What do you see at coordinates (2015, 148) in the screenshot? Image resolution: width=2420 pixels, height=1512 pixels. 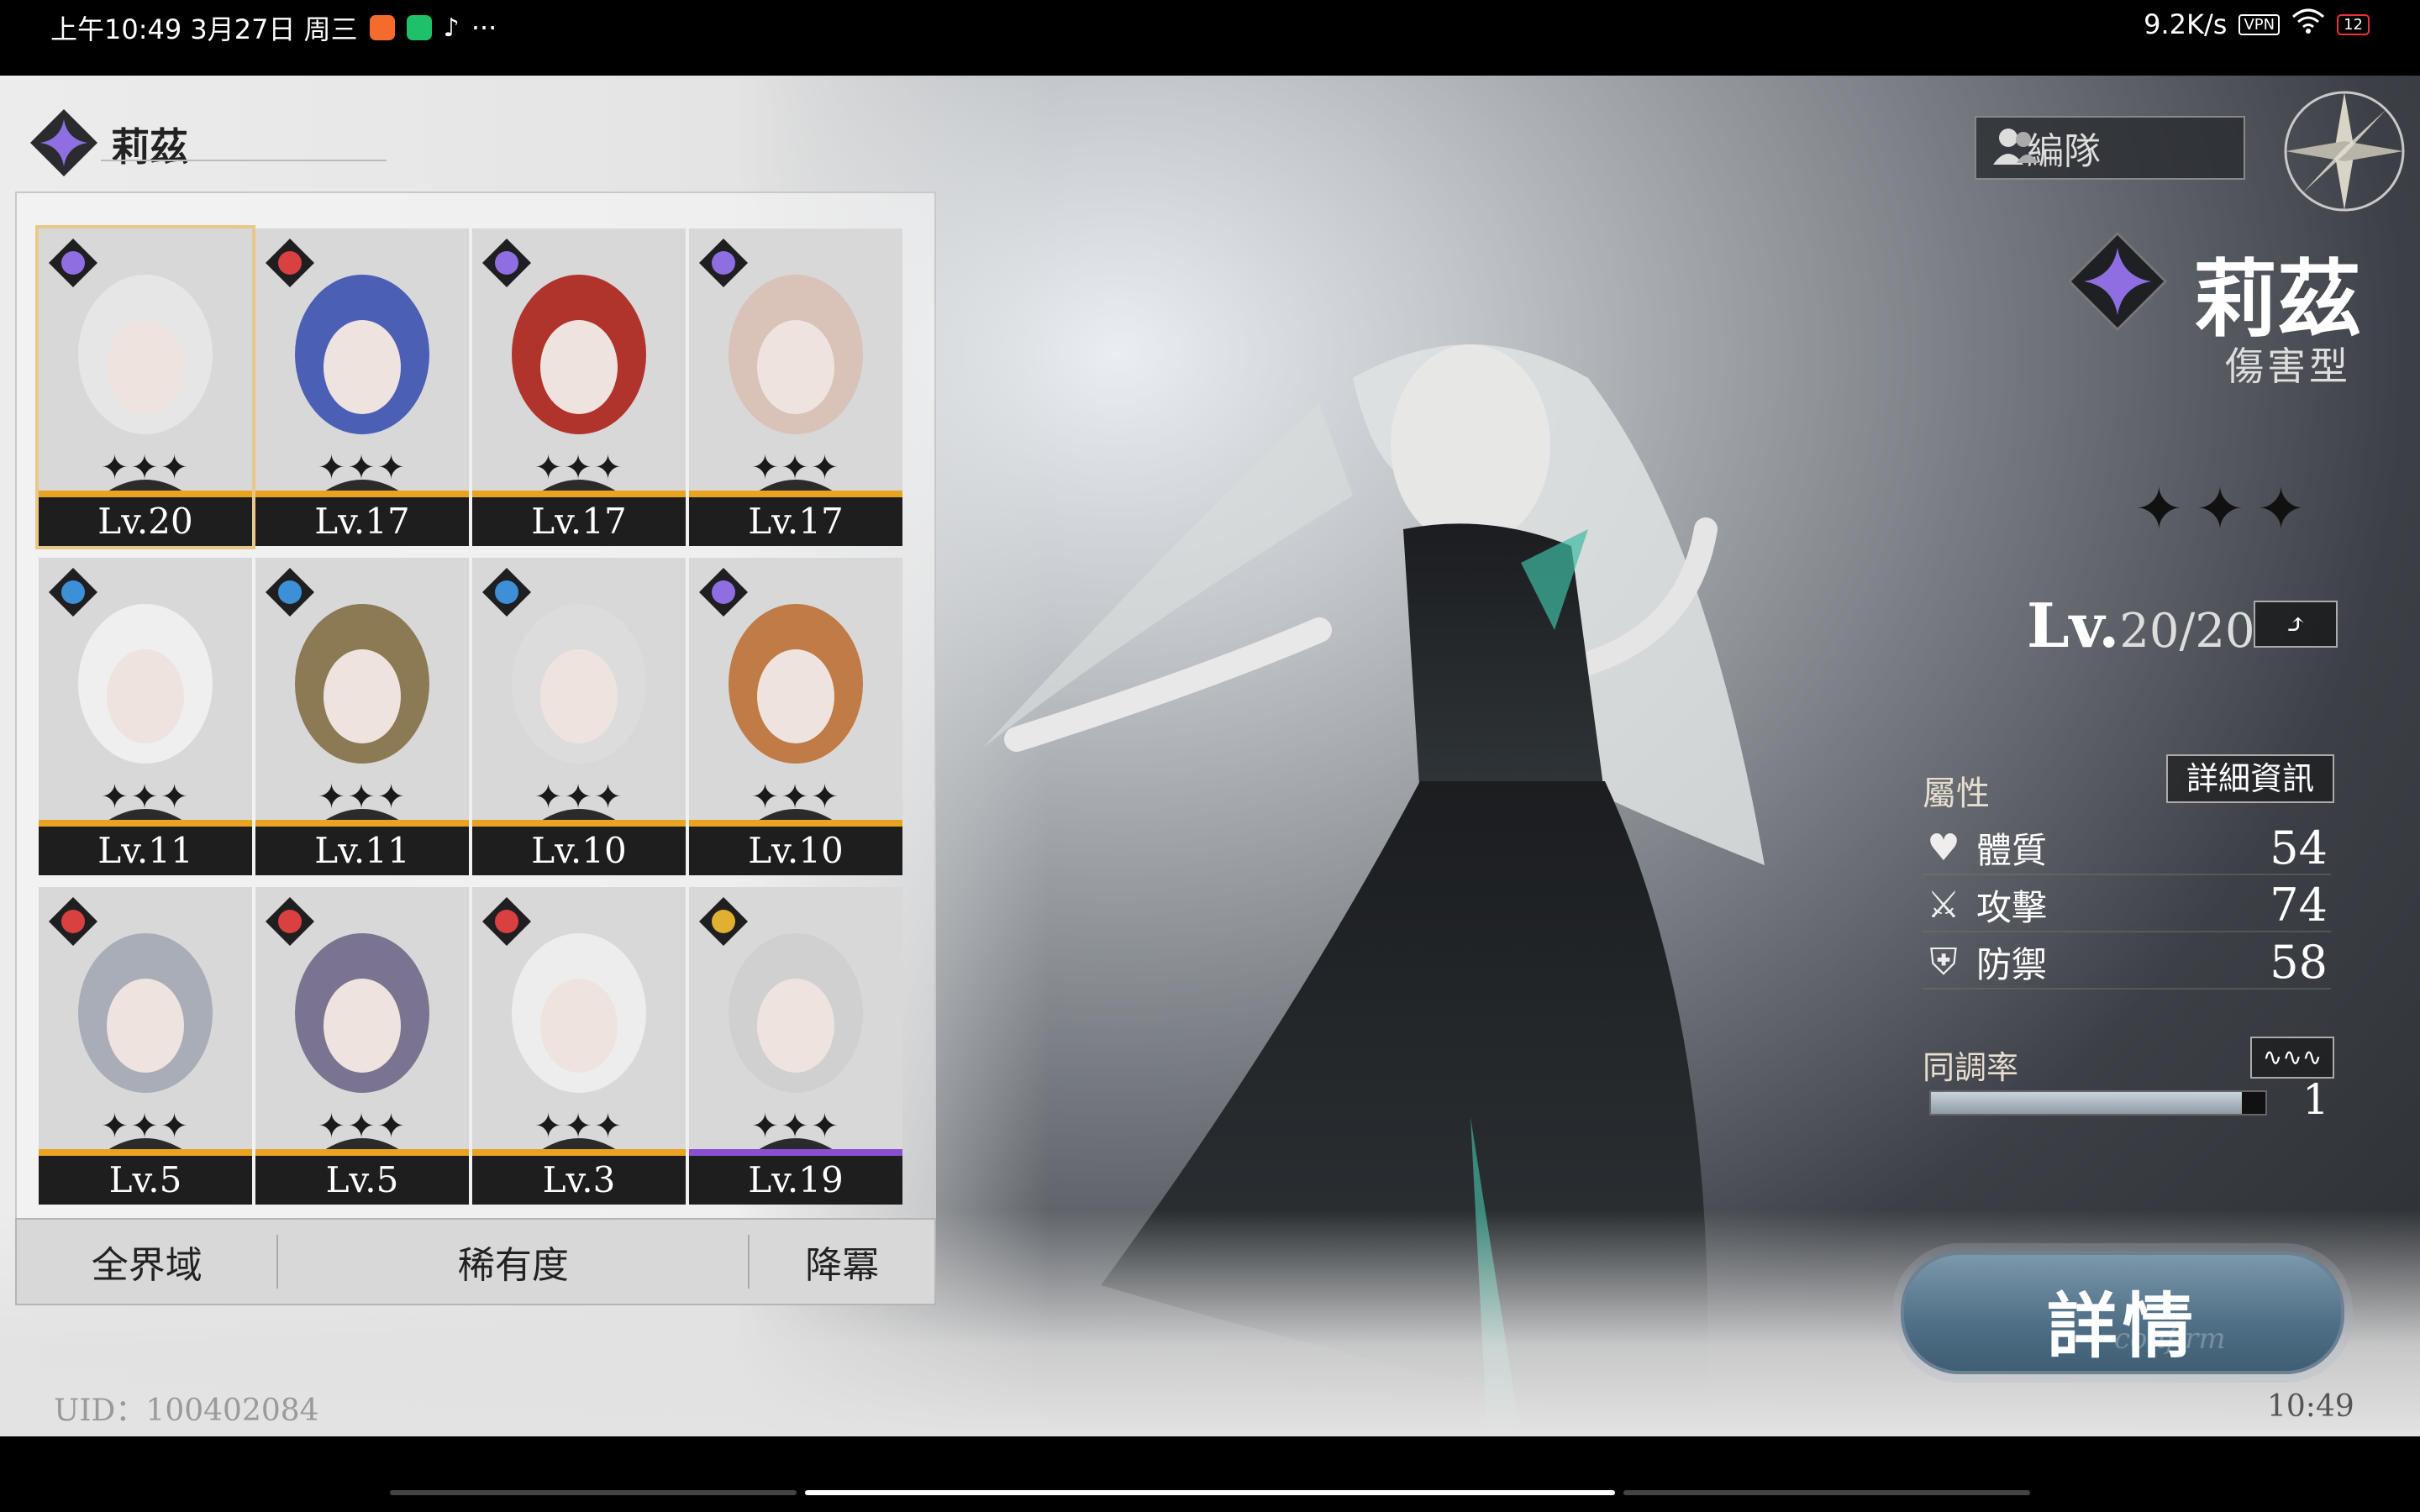 I see `team-icon` at bounding box center [2015, 148].